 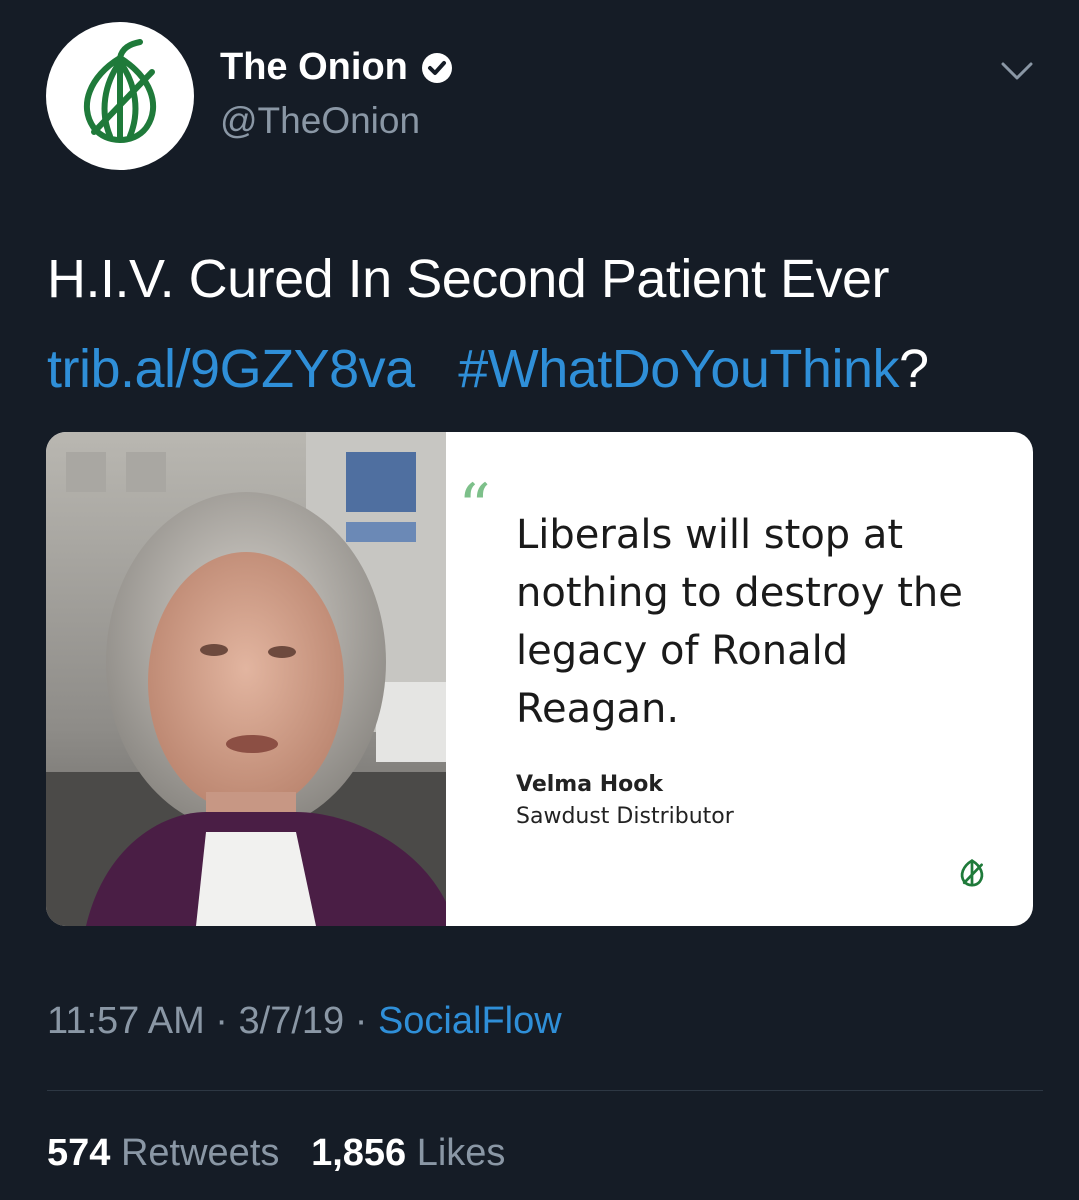 I want to click on display-name: The Onion, so click(x=337, y=67).